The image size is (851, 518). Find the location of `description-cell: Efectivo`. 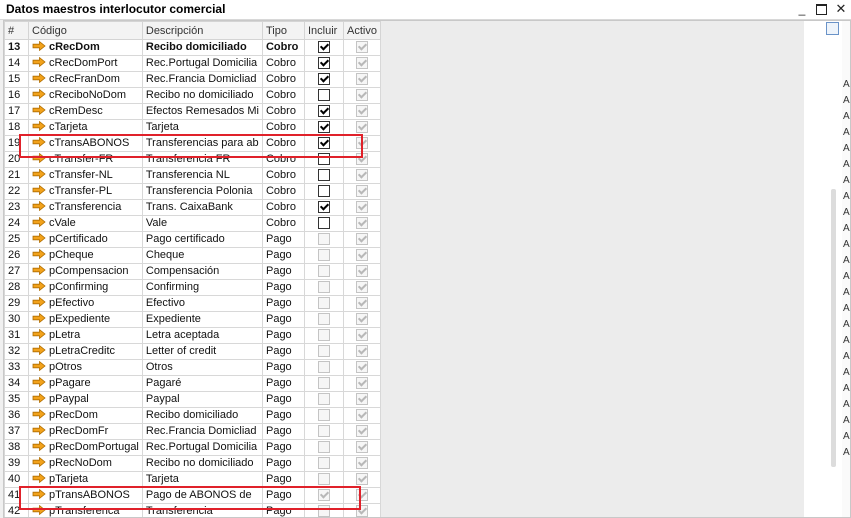

description-cell: Efectivo is located at coordinates (202, 303).